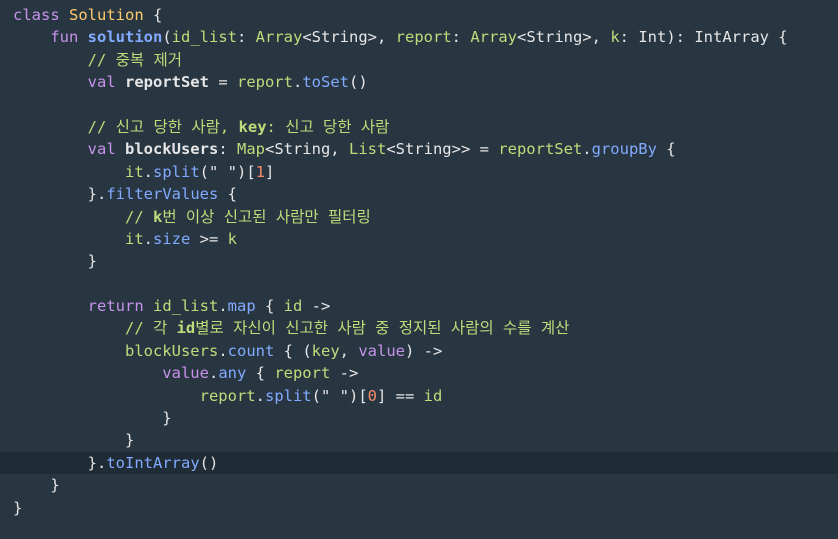 This screenshot has width=838, height=539. Describe the element at coordinates (419, 328) in the screenshot. I see `code-line: // 각 id별로 자신이 신고한 사람 중 정지된 사람의 수를 계산` at that location.